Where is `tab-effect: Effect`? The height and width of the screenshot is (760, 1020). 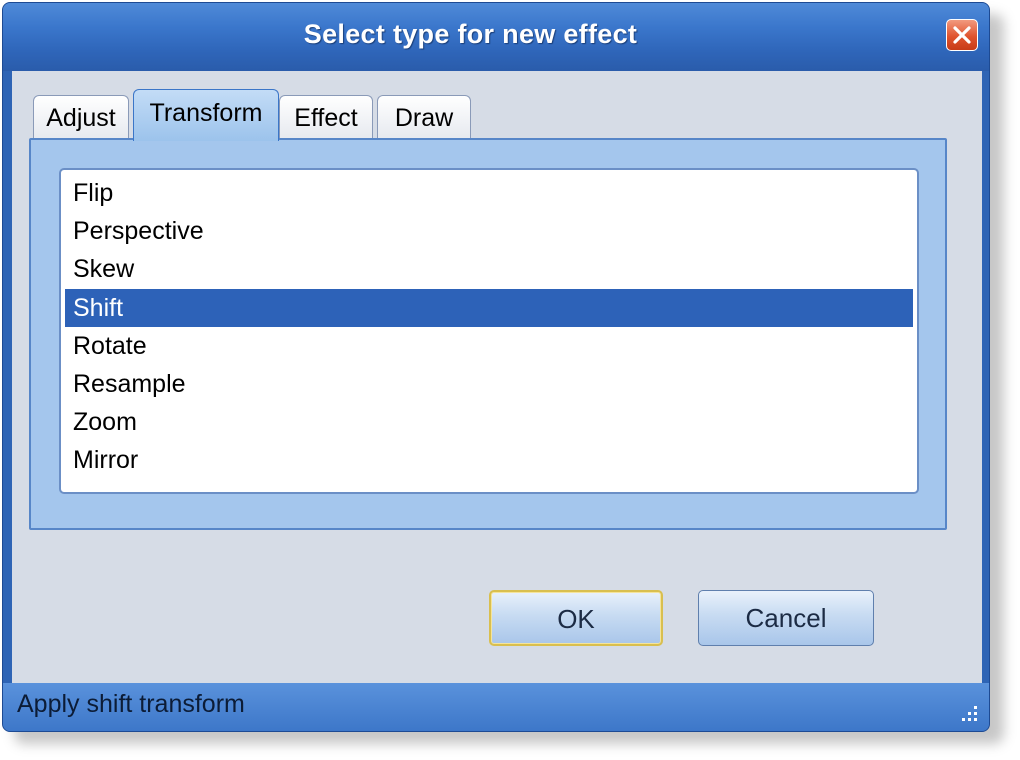 tab-effect: Effect is located at coordinates (326, 117).